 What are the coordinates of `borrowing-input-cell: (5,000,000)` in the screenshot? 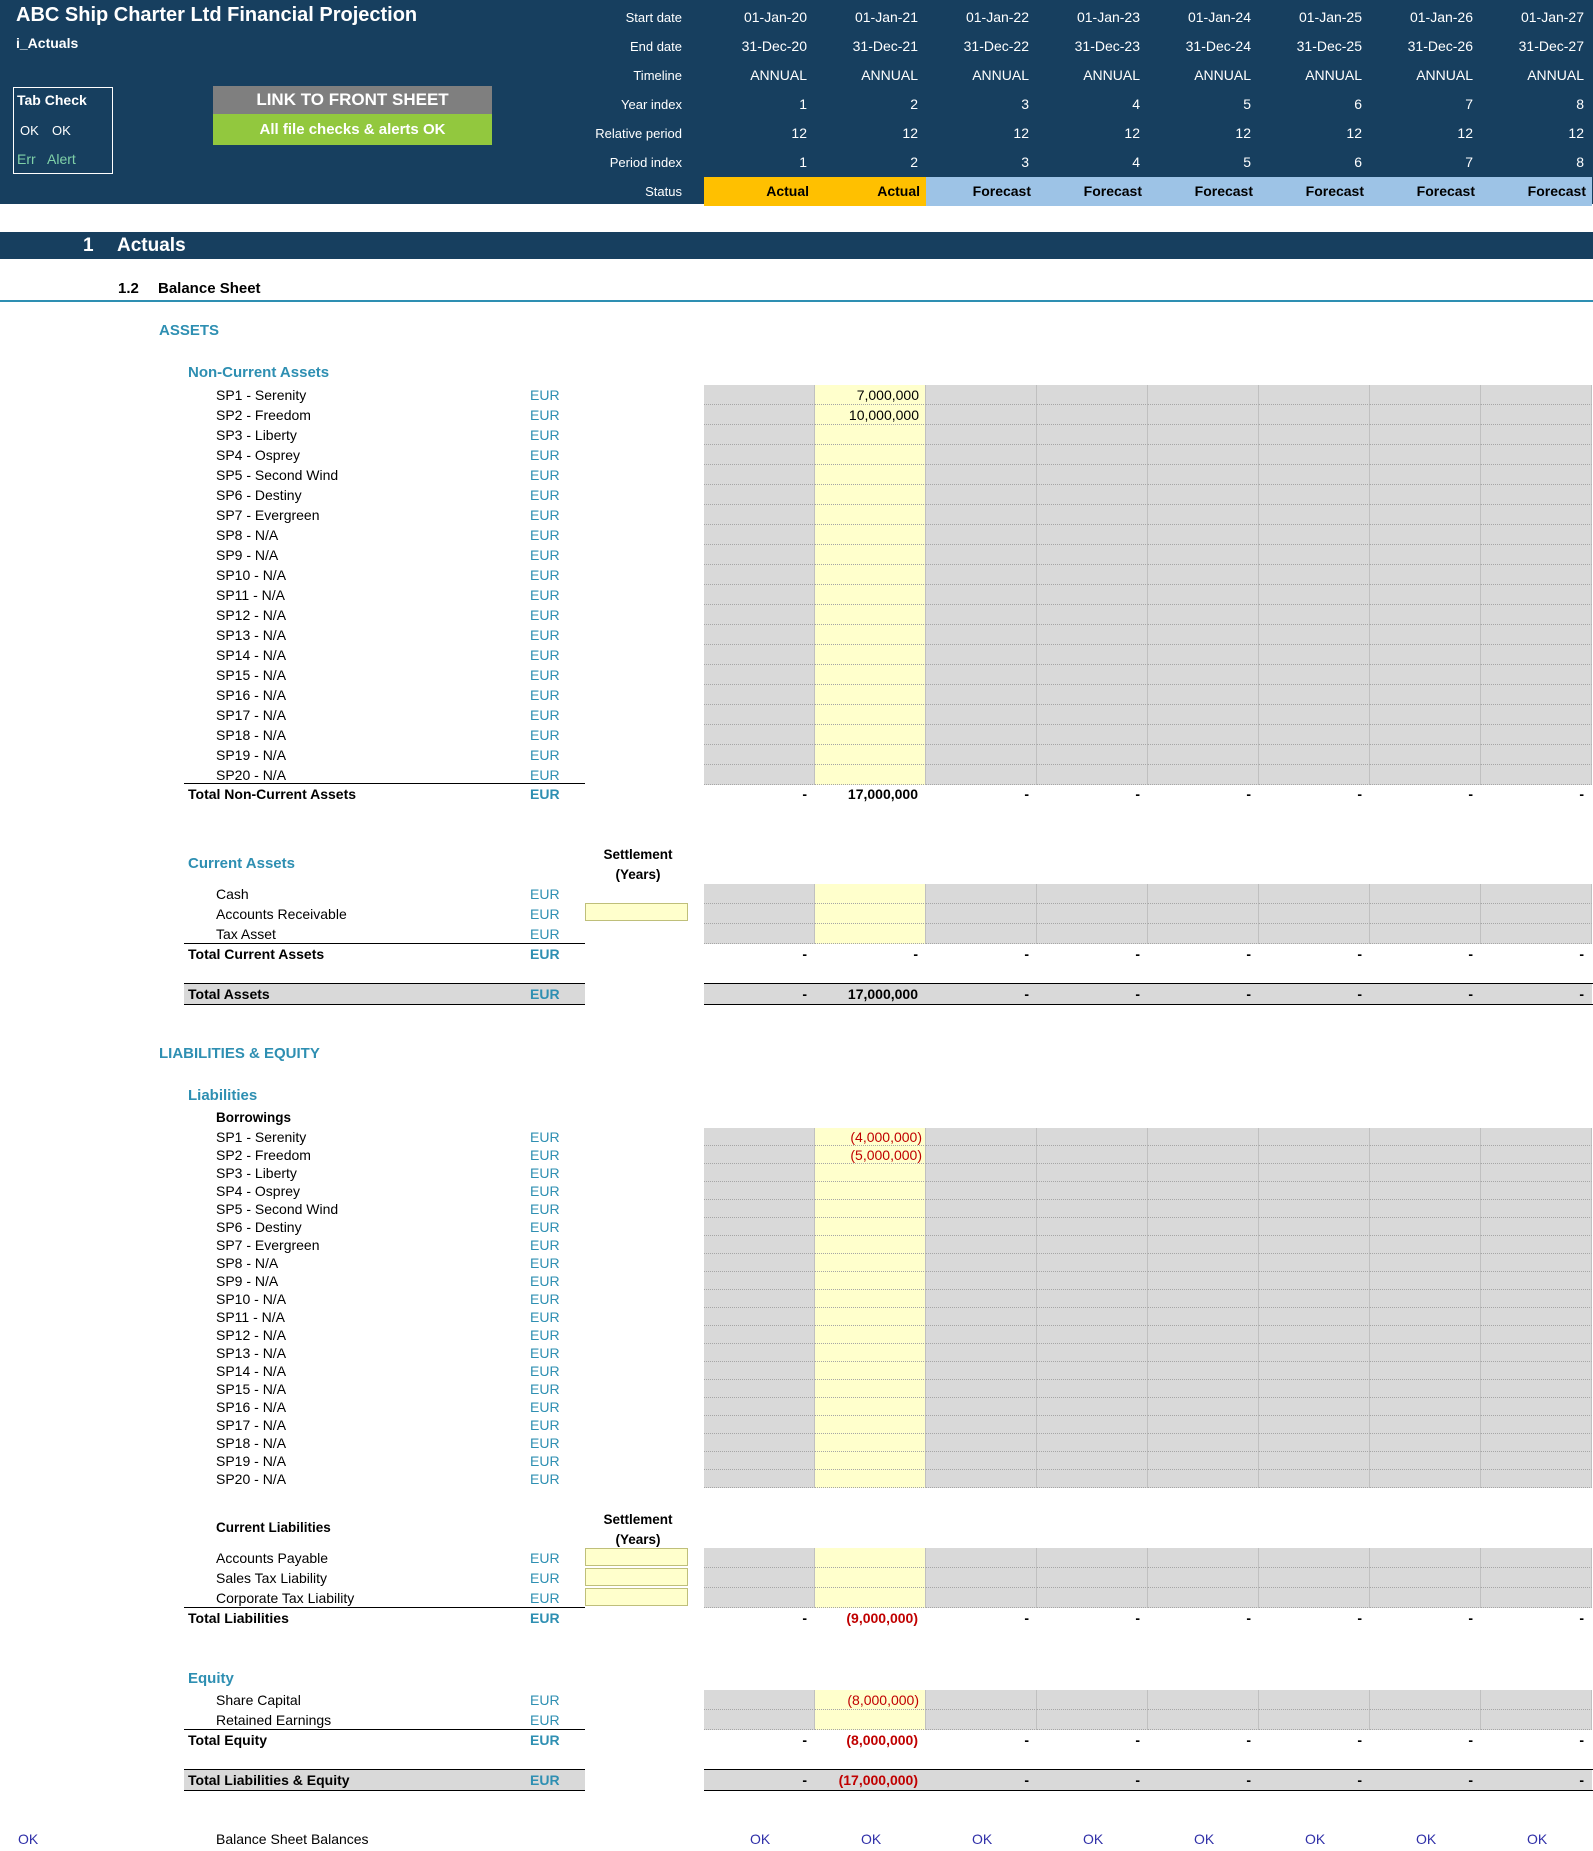 It's located at (870, 1155).